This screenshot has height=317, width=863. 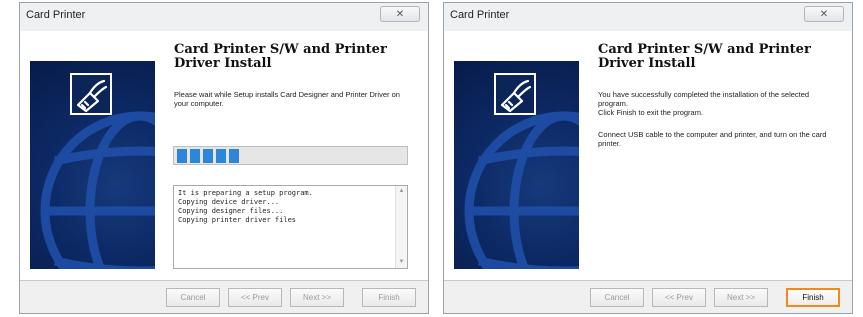 What do you see at coordinates (237, 220) in the screenshot?
I see `log-line: Copying printer driver files` at bounding box center [237, 220].